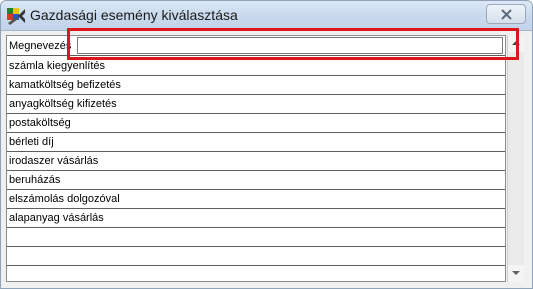  I want to click on name-search-input, so click(290, 45).